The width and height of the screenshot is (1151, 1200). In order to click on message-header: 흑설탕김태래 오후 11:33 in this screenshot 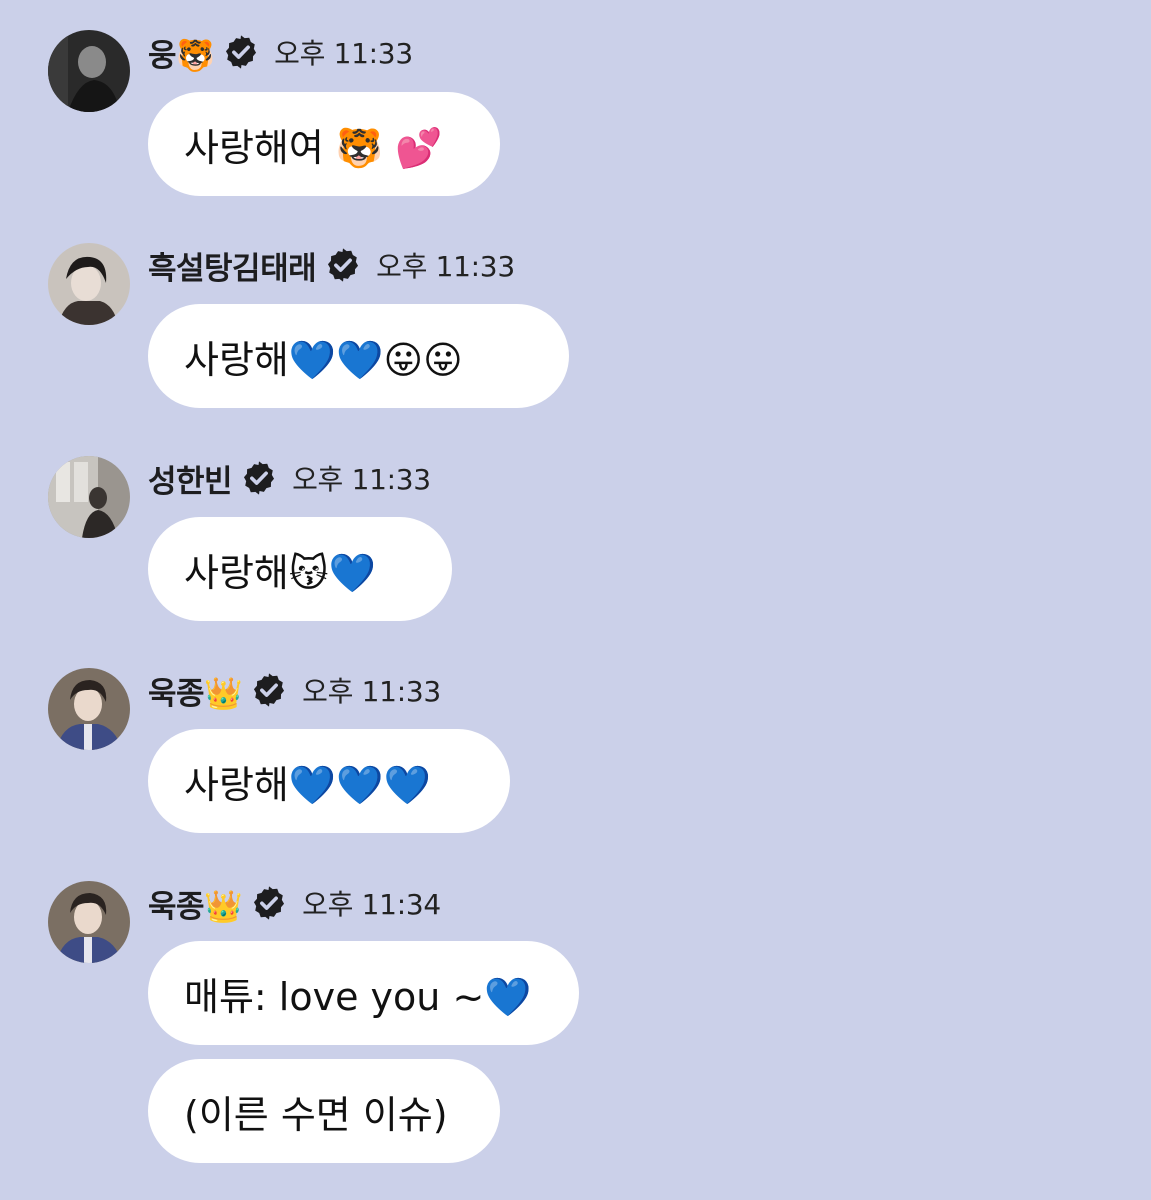, I will do `click(331, 265)`.